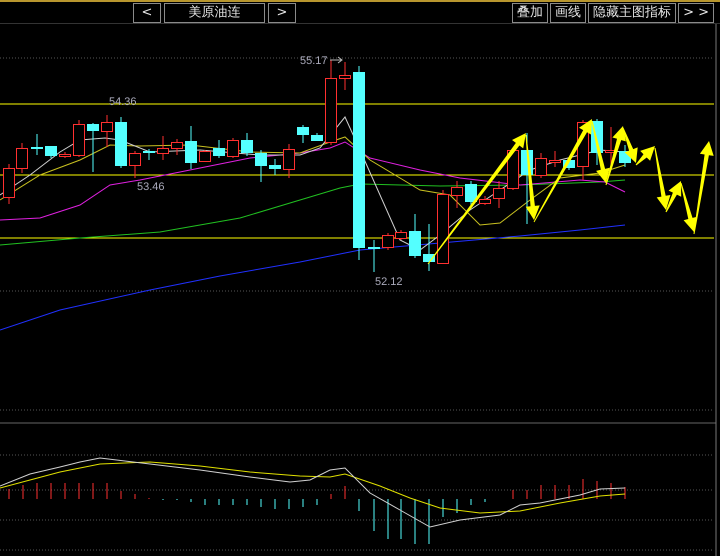 The height and width of the screenshot is (556, 720). Describe the element at coordinates (314, 61) in the screenshot. I see `price-label: 55.17` at that location.